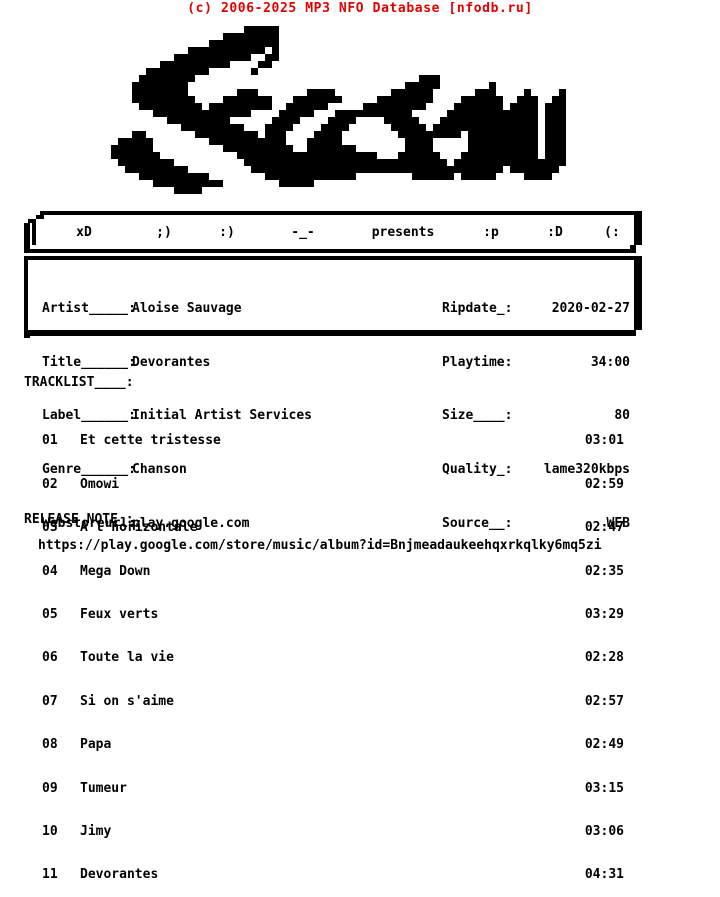 This screenshot has height=897, width=720. Describe the element at coordinates (115, 571) in the screenshot. I see `track-title: Mega Down` at that location.